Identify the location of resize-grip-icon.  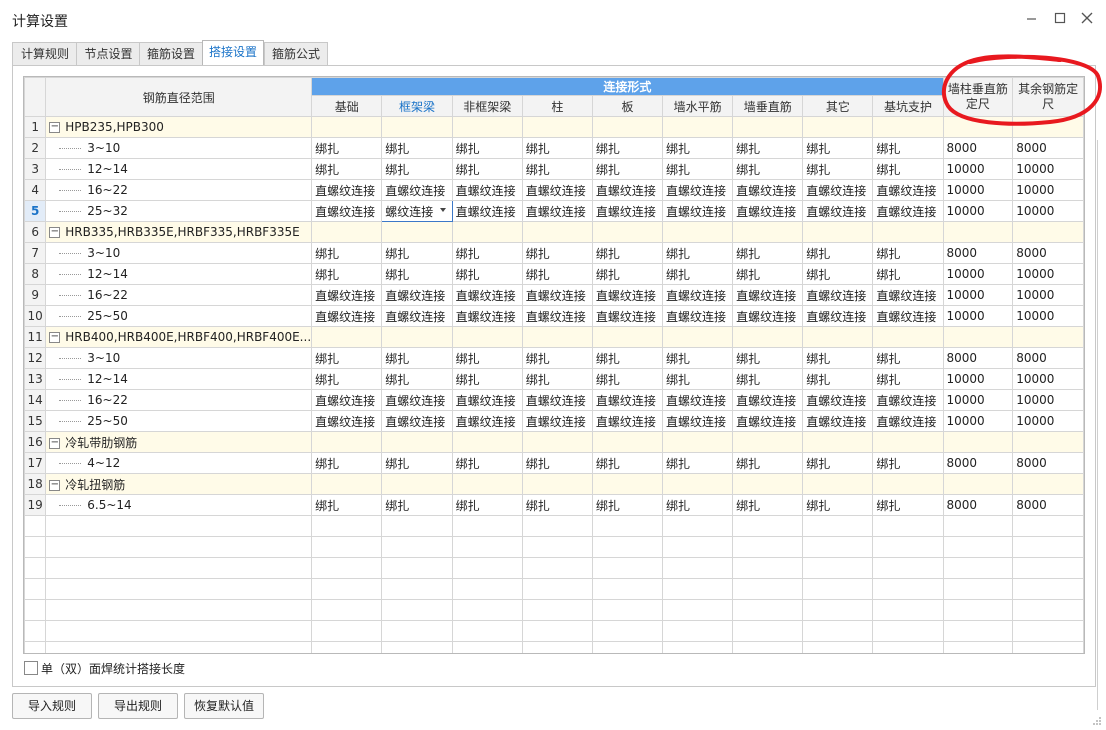
(1097, 721).